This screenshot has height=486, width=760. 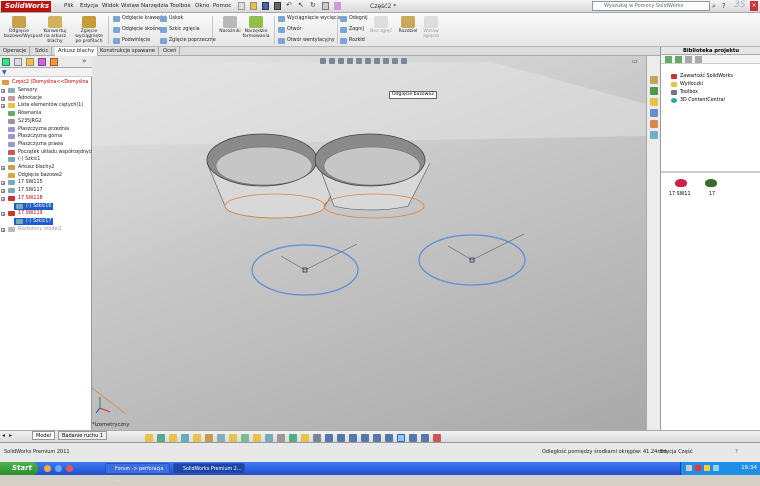 I want to click on feature-tree-item: (-) Szkic1, so click(x=23, y=159).